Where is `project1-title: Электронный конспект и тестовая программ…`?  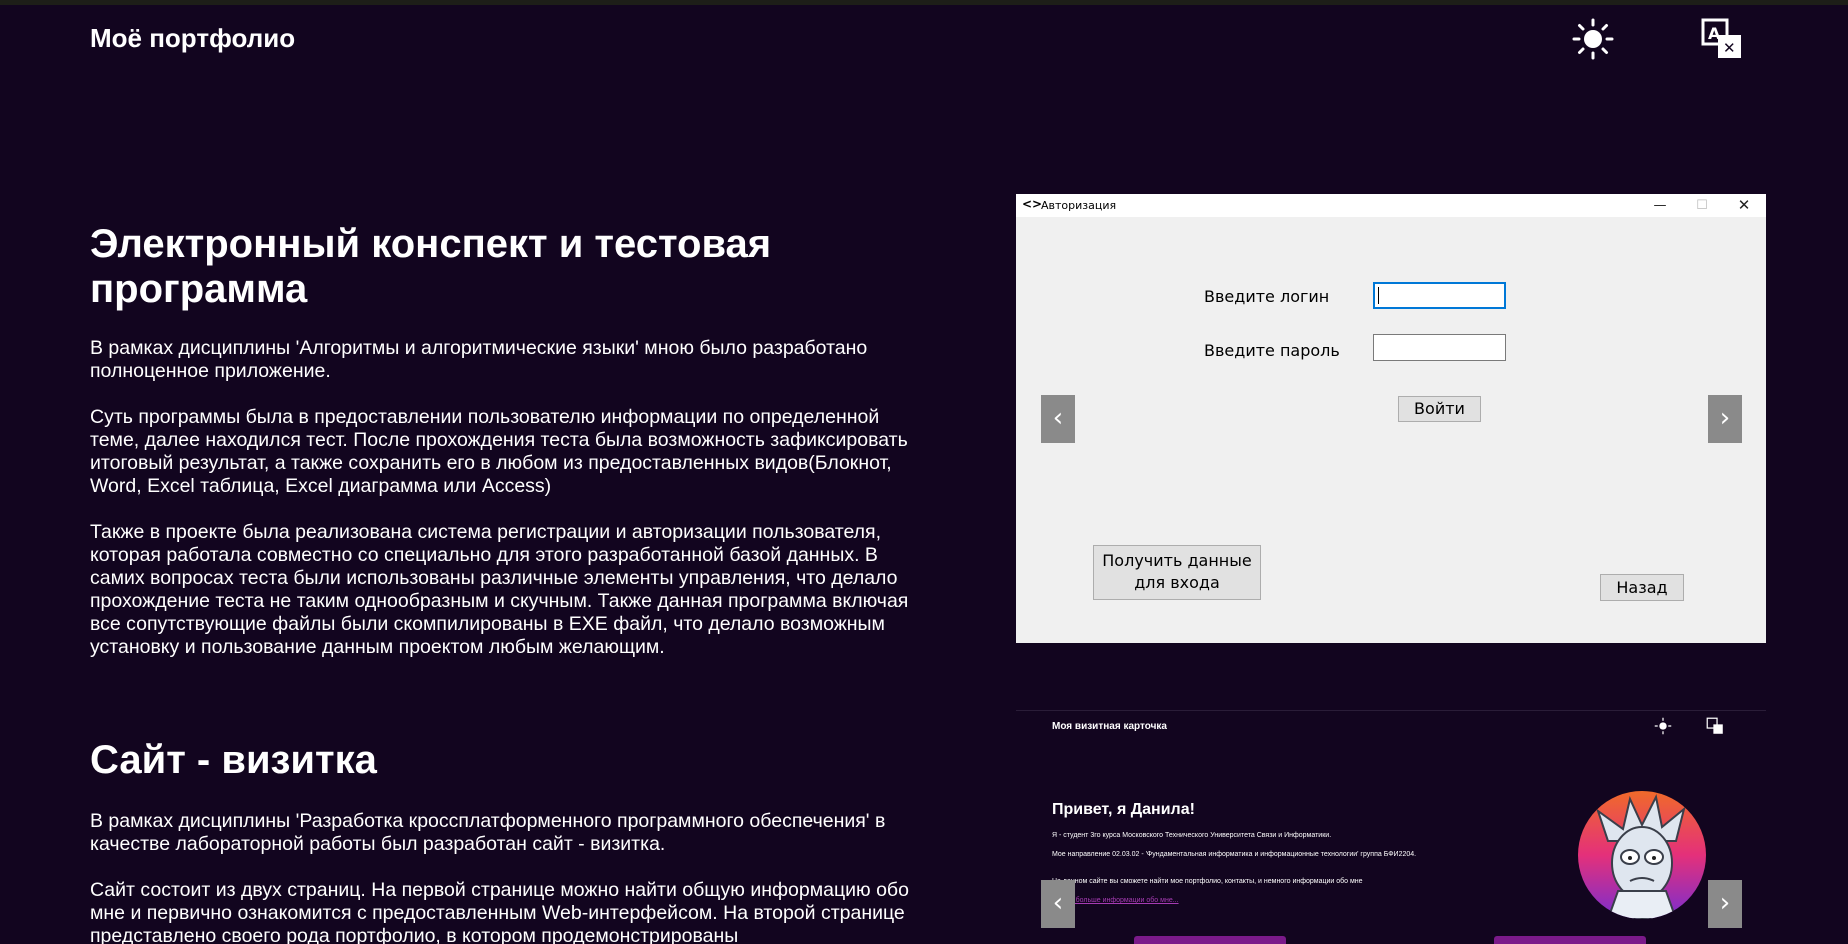
project1-title: Электронный конспект и тестовая программ… is located at coordinates (431, 266).